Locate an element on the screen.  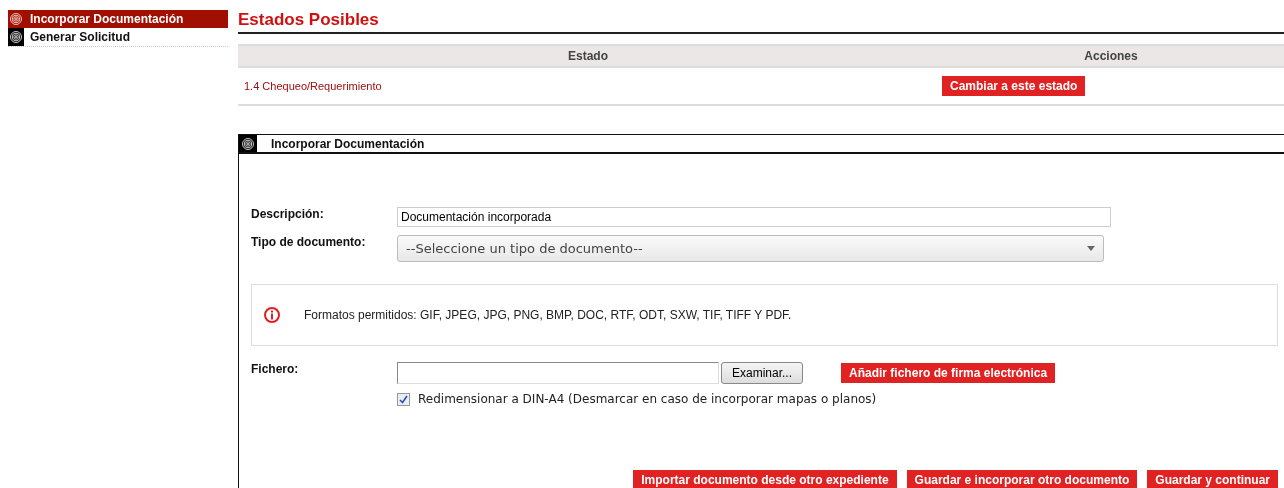
column-header: Estado is located at coordinates (588, 56).